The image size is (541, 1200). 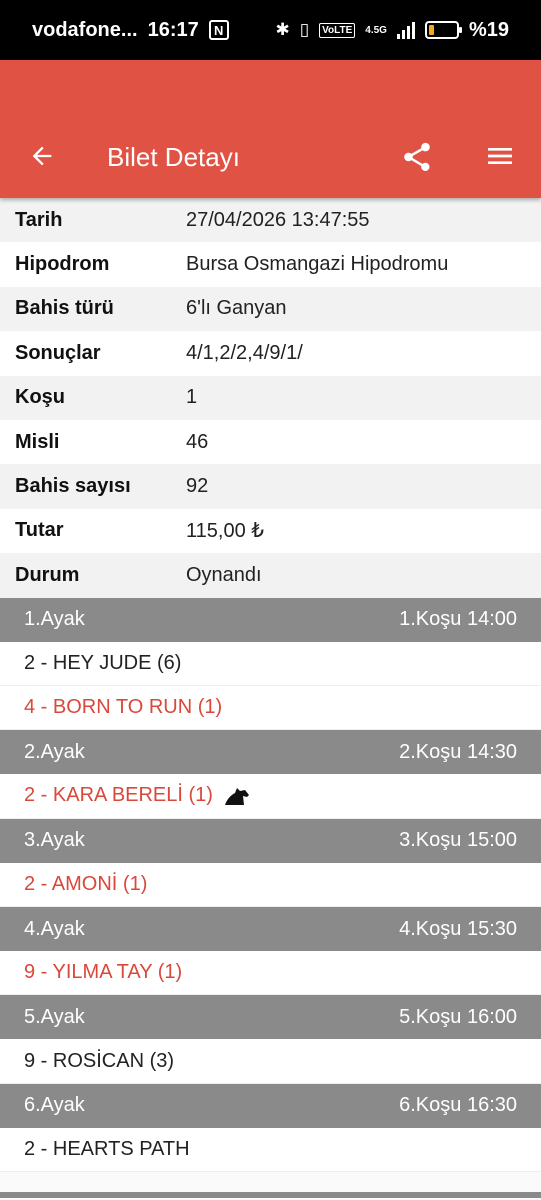 I want to click on vibrate-icon: ▯, so click(x=304, y=29).